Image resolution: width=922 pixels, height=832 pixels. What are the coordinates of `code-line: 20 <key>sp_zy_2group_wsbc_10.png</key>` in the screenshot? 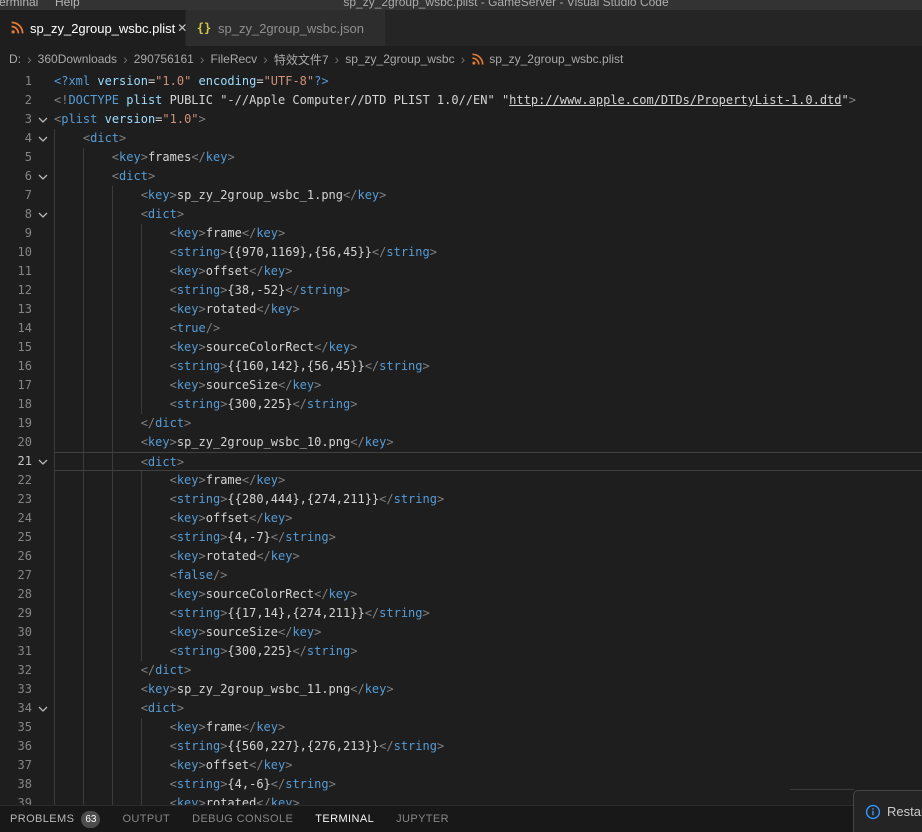 It's located at (461, 442).